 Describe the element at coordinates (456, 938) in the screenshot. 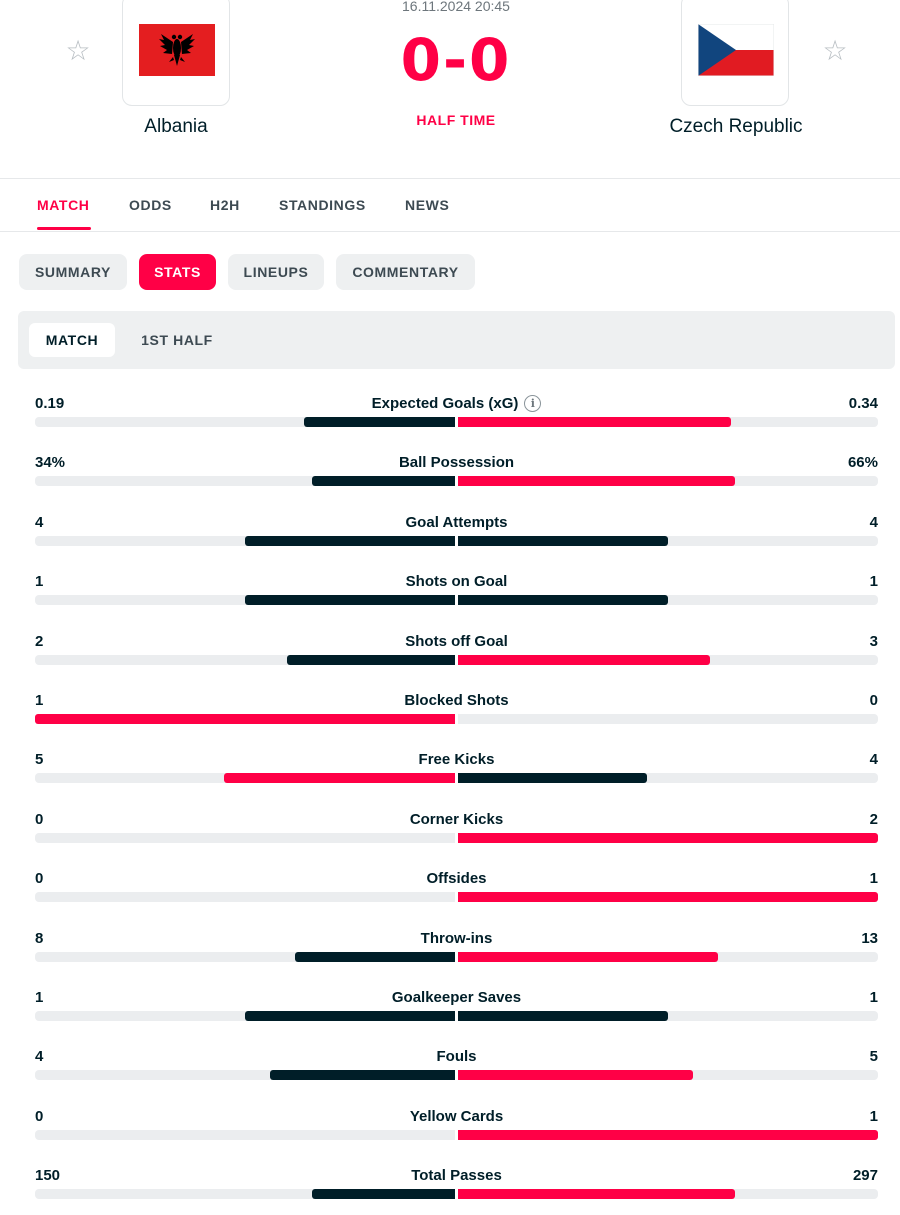

I see `stat-label-text: Throw-ins` at that location.